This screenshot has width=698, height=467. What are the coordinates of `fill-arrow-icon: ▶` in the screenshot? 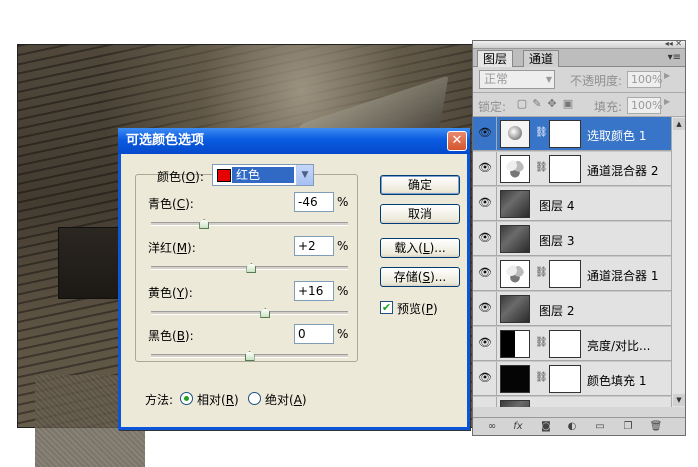 It's located at (667, 101).